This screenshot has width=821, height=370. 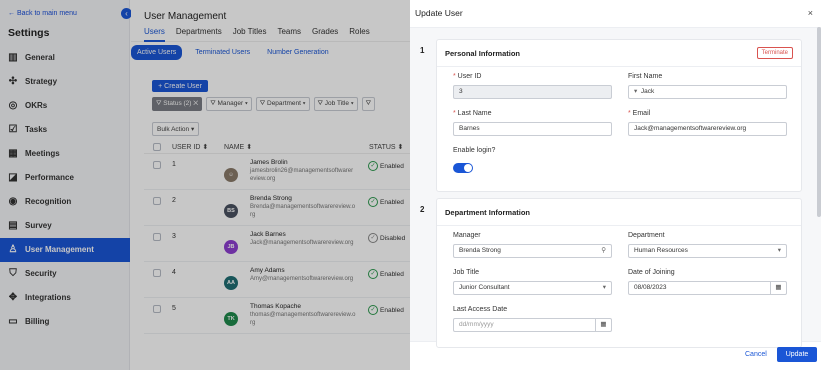 I want to click on sidebar-item-meetings: ▦ Meetings, so click(x=65, y=154).